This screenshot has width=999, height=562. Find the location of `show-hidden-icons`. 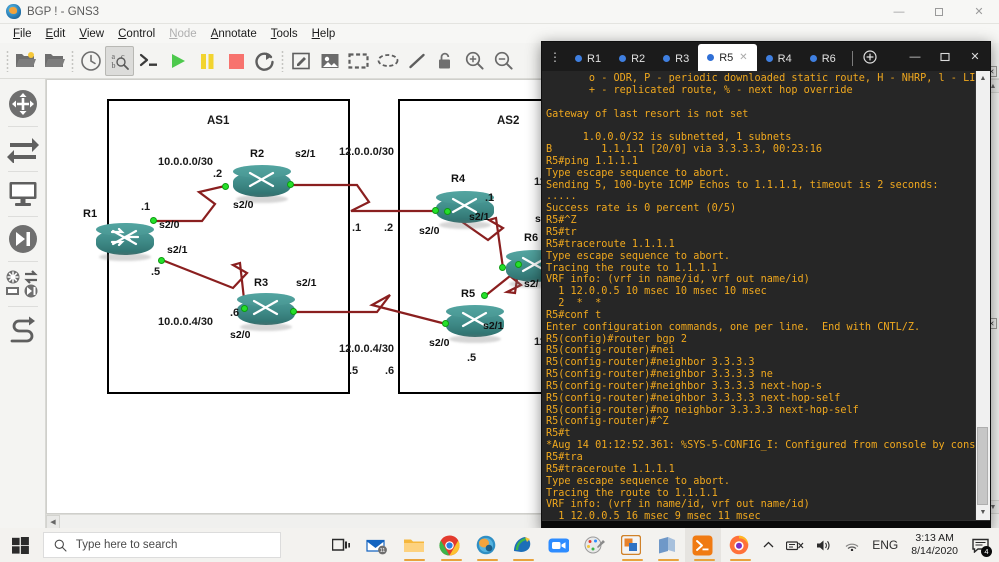

show-hidden-icons is located at coordinates (768, 545).